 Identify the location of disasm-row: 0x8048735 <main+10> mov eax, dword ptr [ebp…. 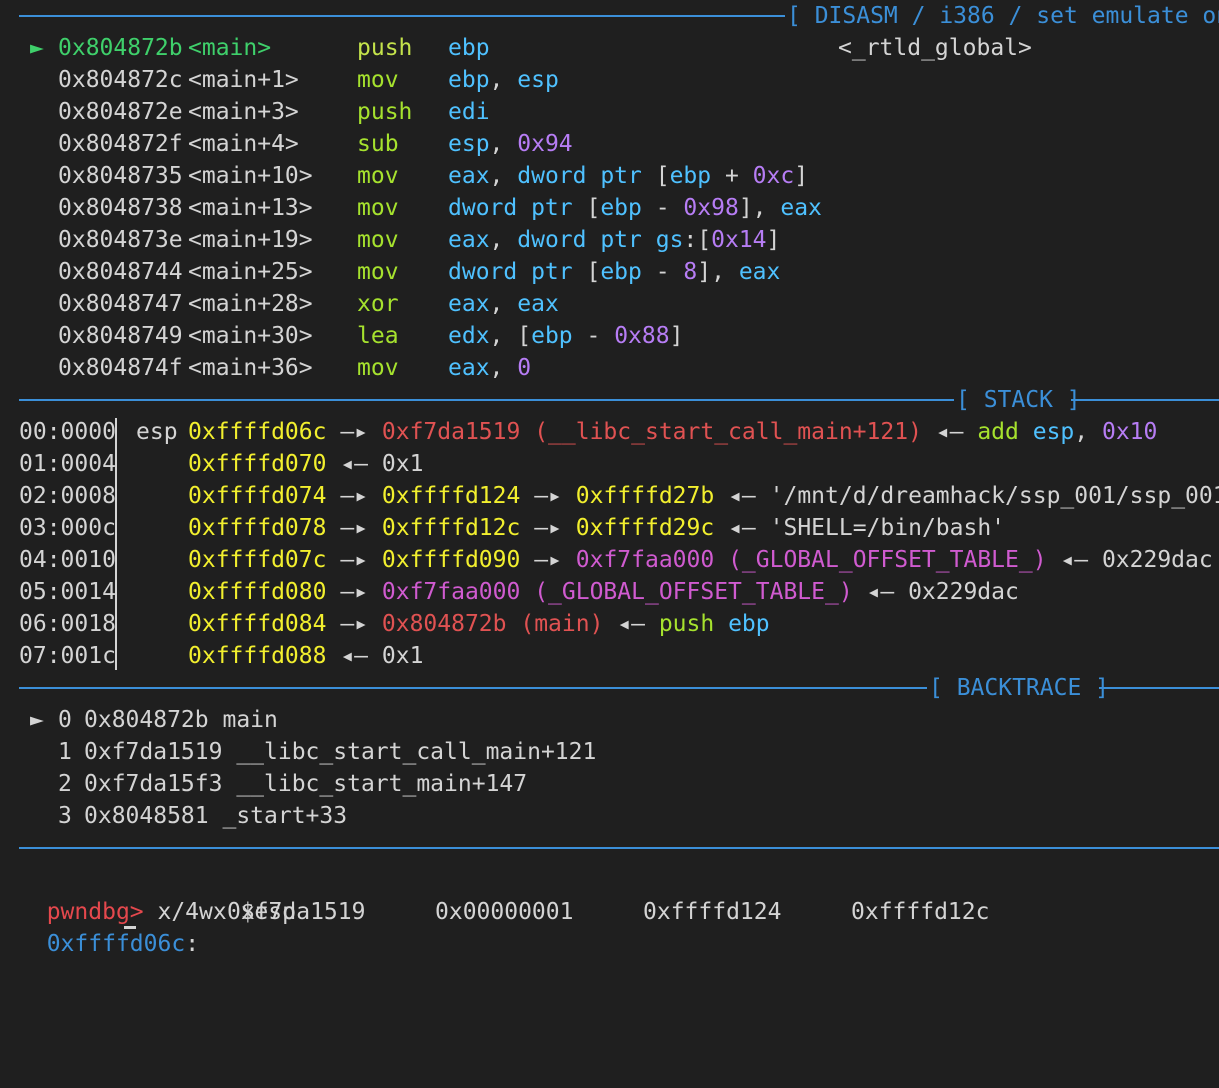
(410, 176).